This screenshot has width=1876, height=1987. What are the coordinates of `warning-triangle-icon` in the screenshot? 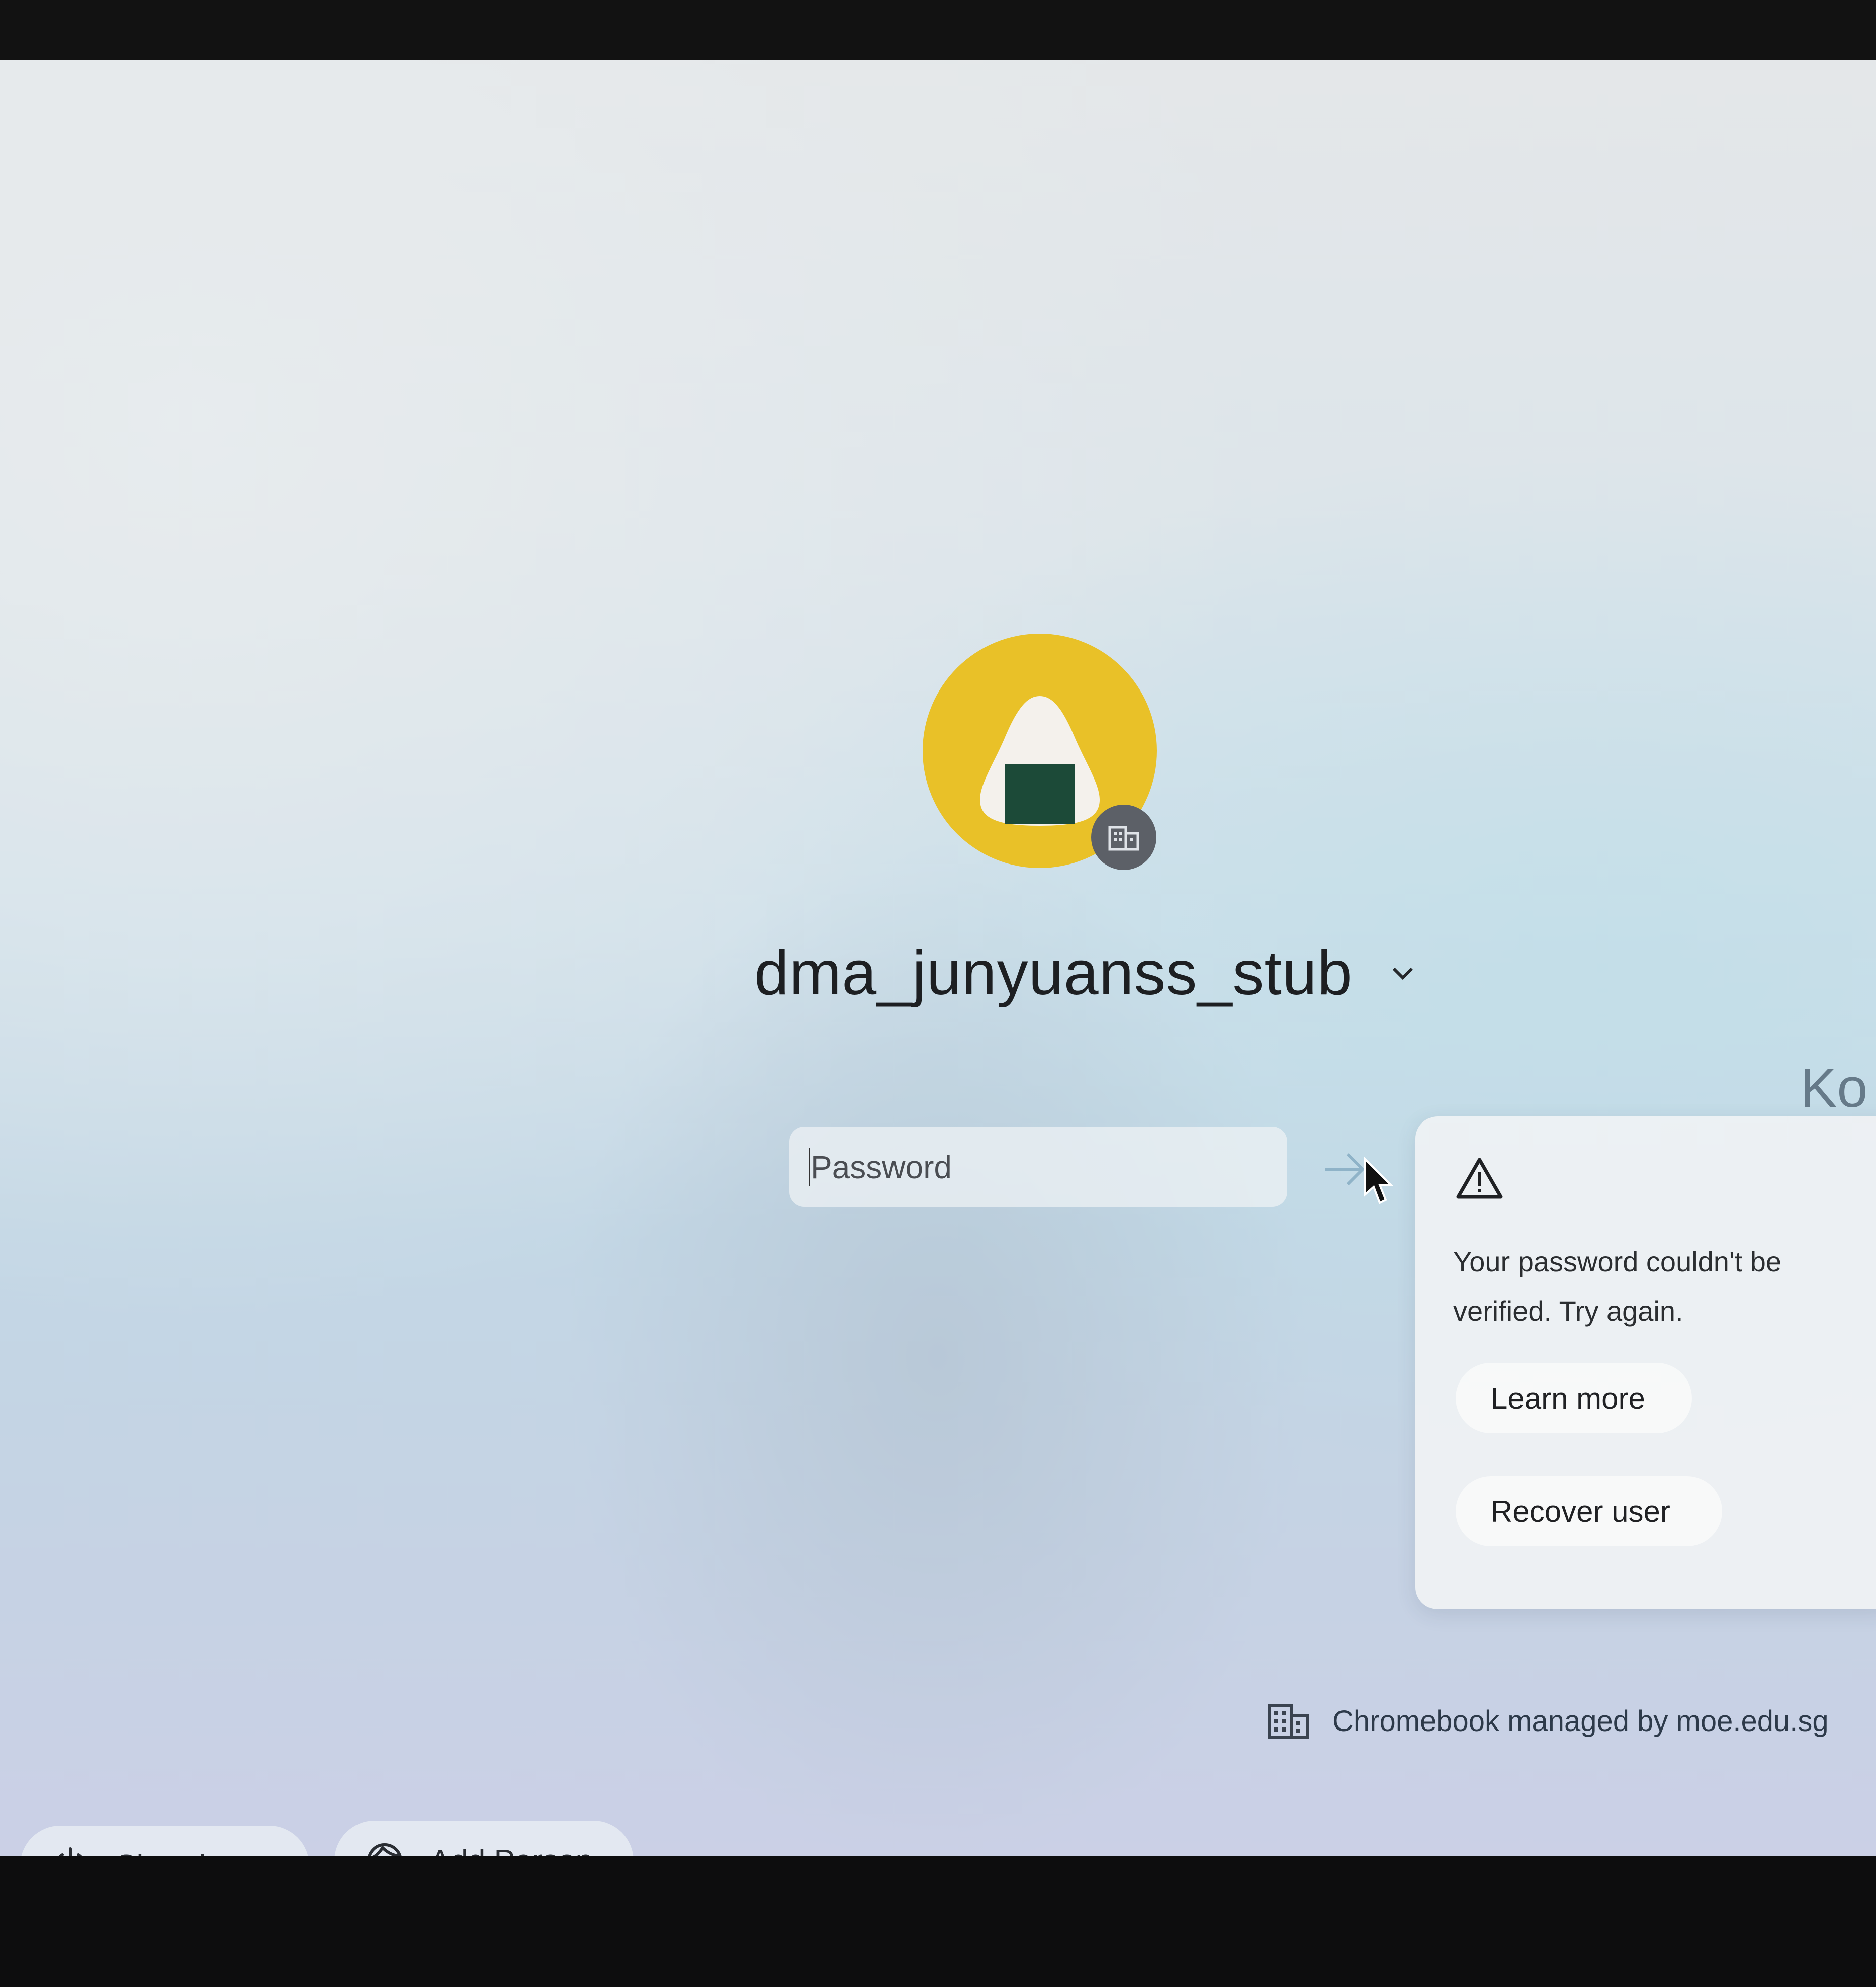 It's located at (1479, 1178).